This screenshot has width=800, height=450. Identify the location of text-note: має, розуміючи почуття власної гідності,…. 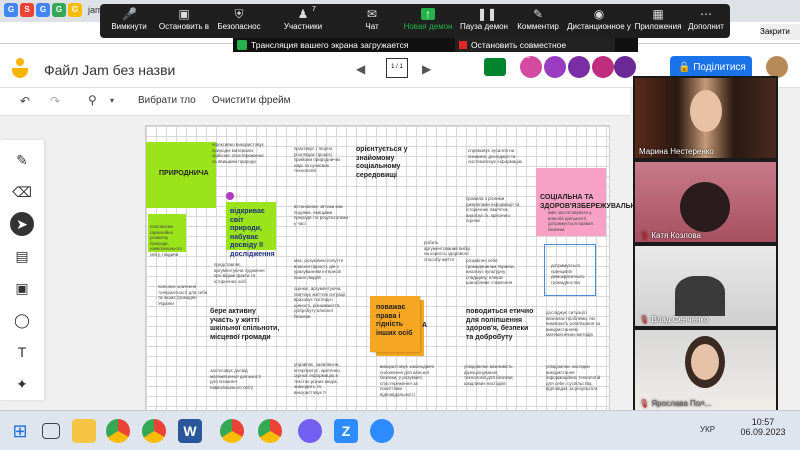
(322, 269).